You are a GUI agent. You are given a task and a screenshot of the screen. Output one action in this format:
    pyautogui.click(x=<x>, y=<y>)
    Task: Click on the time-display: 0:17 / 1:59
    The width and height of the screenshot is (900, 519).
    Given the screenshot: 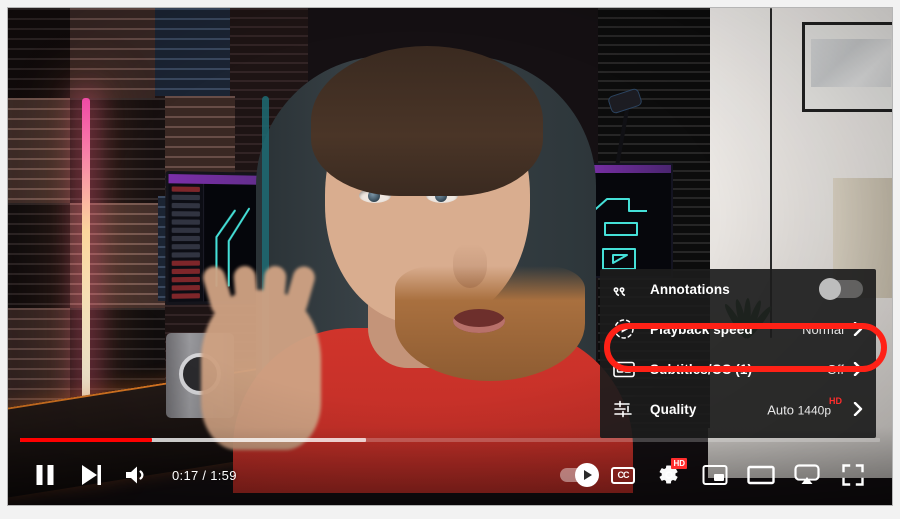 What is the action you would take?
    pyautogui.click(x=204, y=475)
    